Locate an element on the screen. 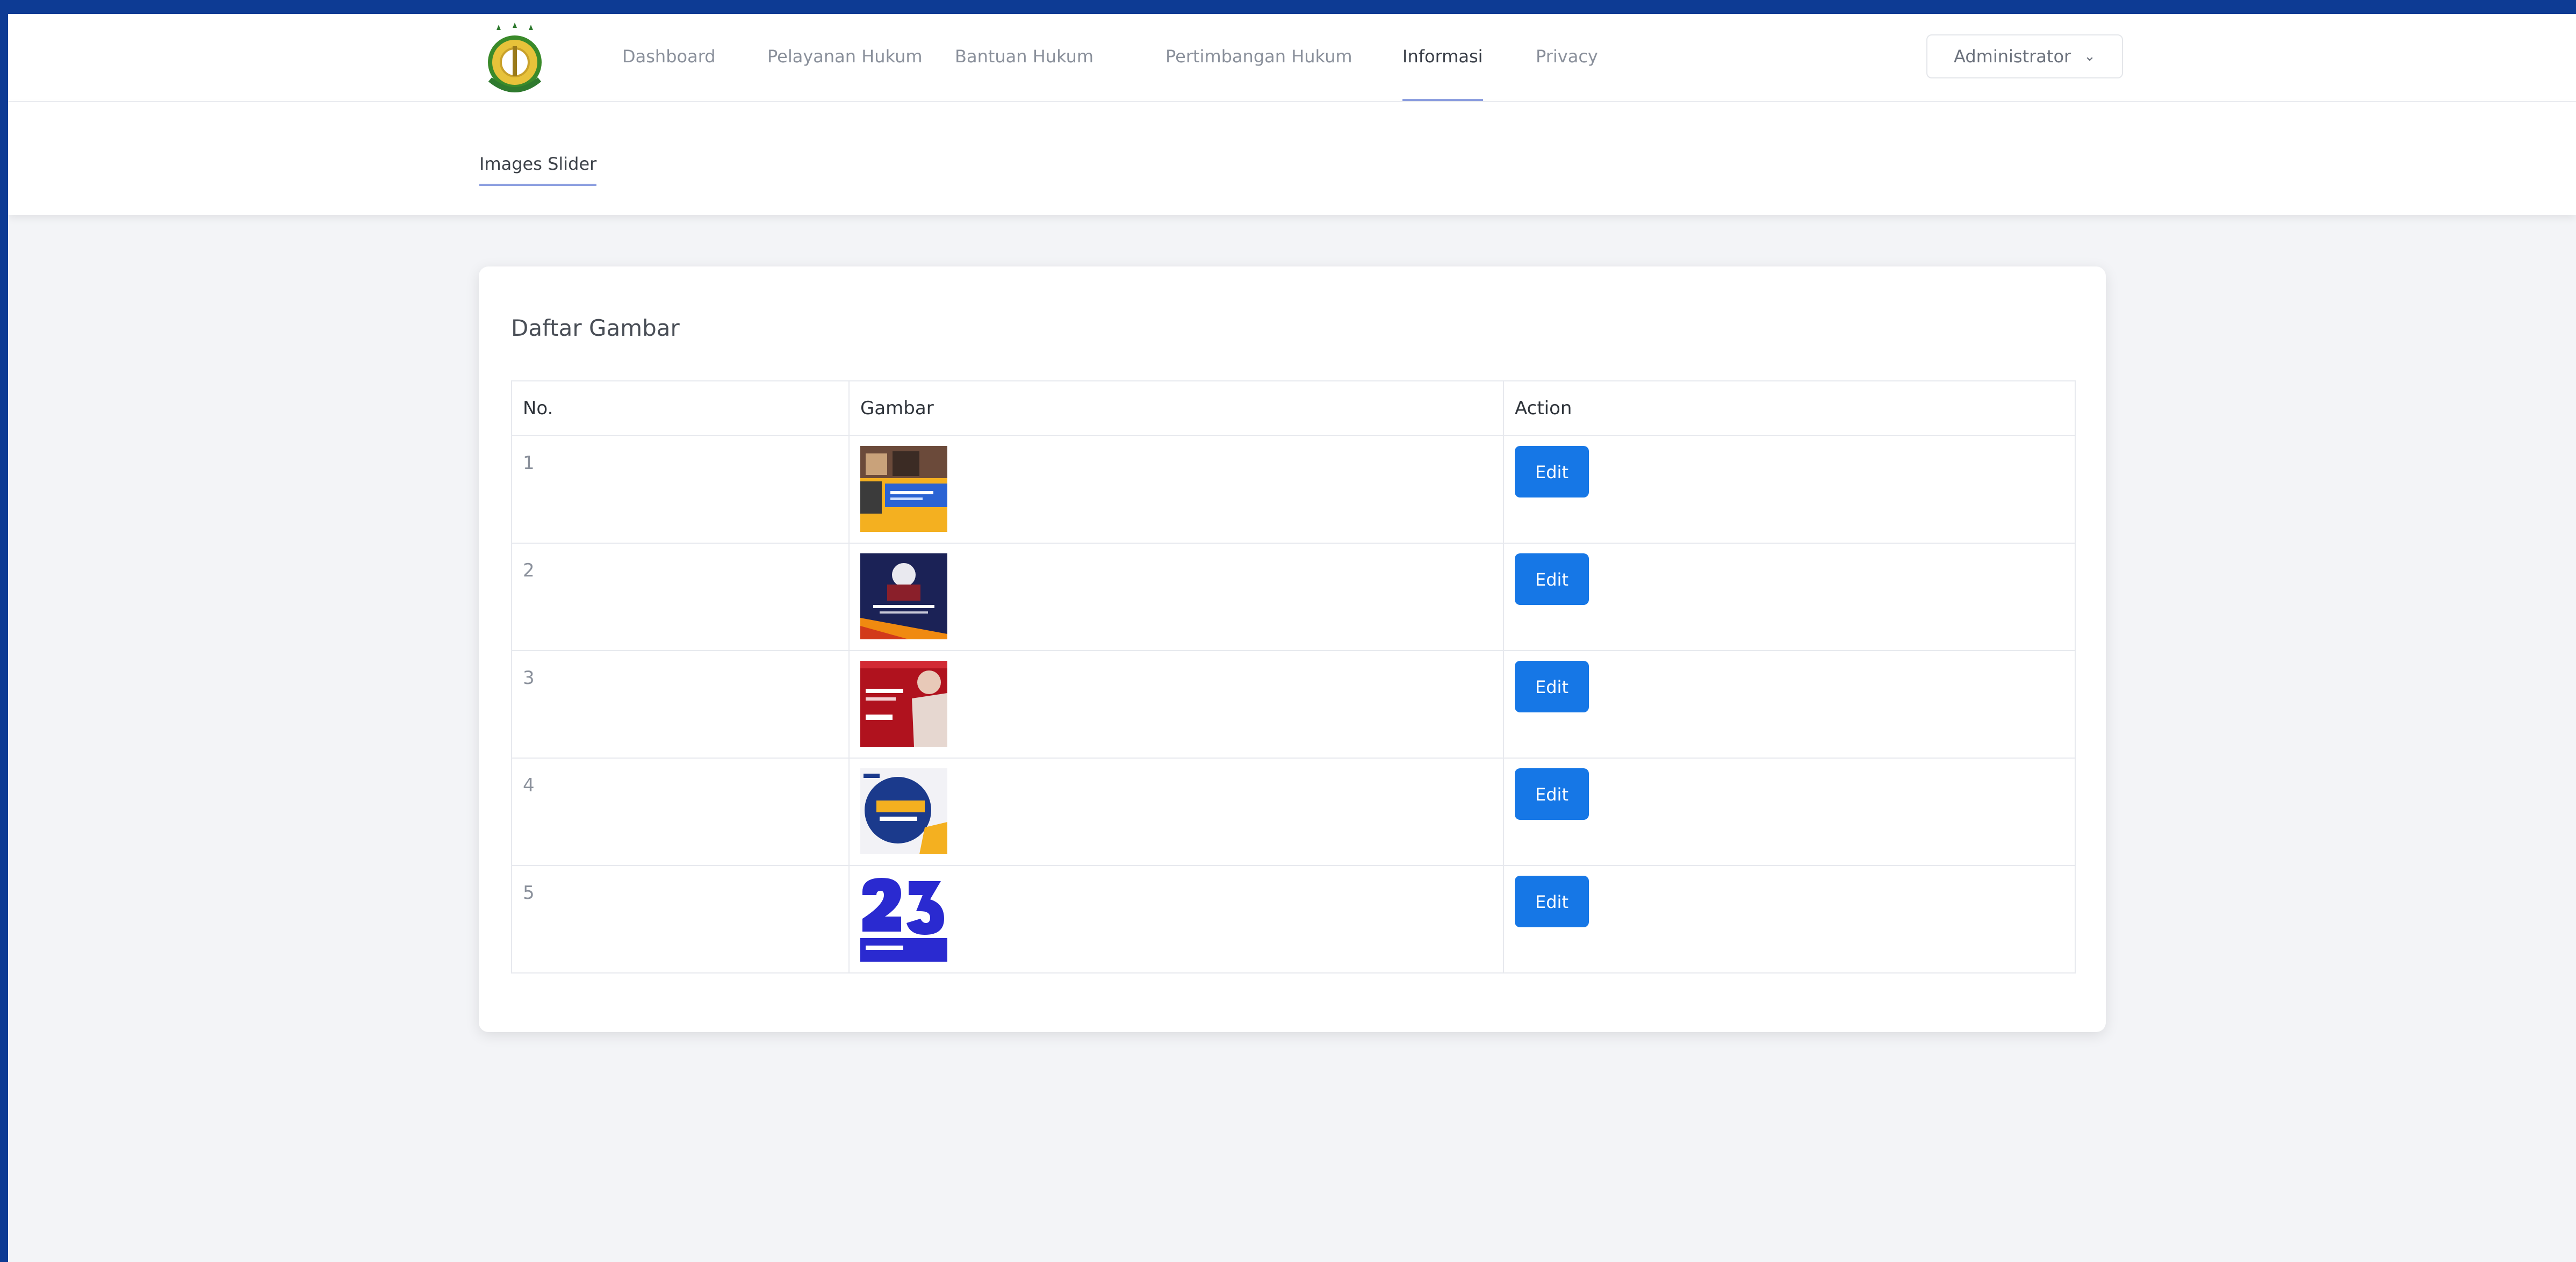  column-header-gambar: Gambar is located at coordinates (1176, 408).